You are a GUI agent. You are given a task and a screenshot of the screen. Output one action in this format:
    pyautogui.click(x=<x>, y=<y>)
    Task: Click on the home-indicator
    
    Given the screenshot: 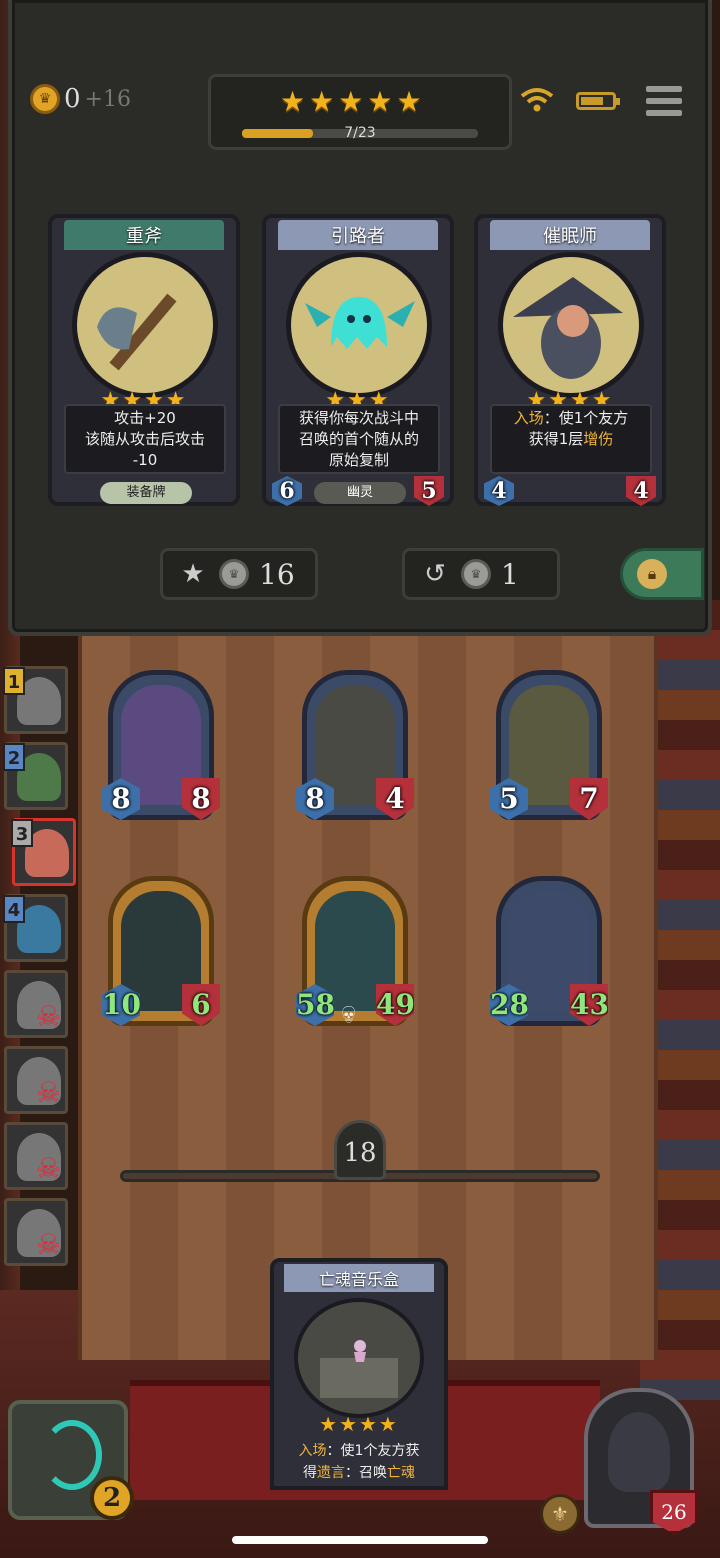 What is the action you would take?
    pyautogui.click(x=360, y=1540)
    